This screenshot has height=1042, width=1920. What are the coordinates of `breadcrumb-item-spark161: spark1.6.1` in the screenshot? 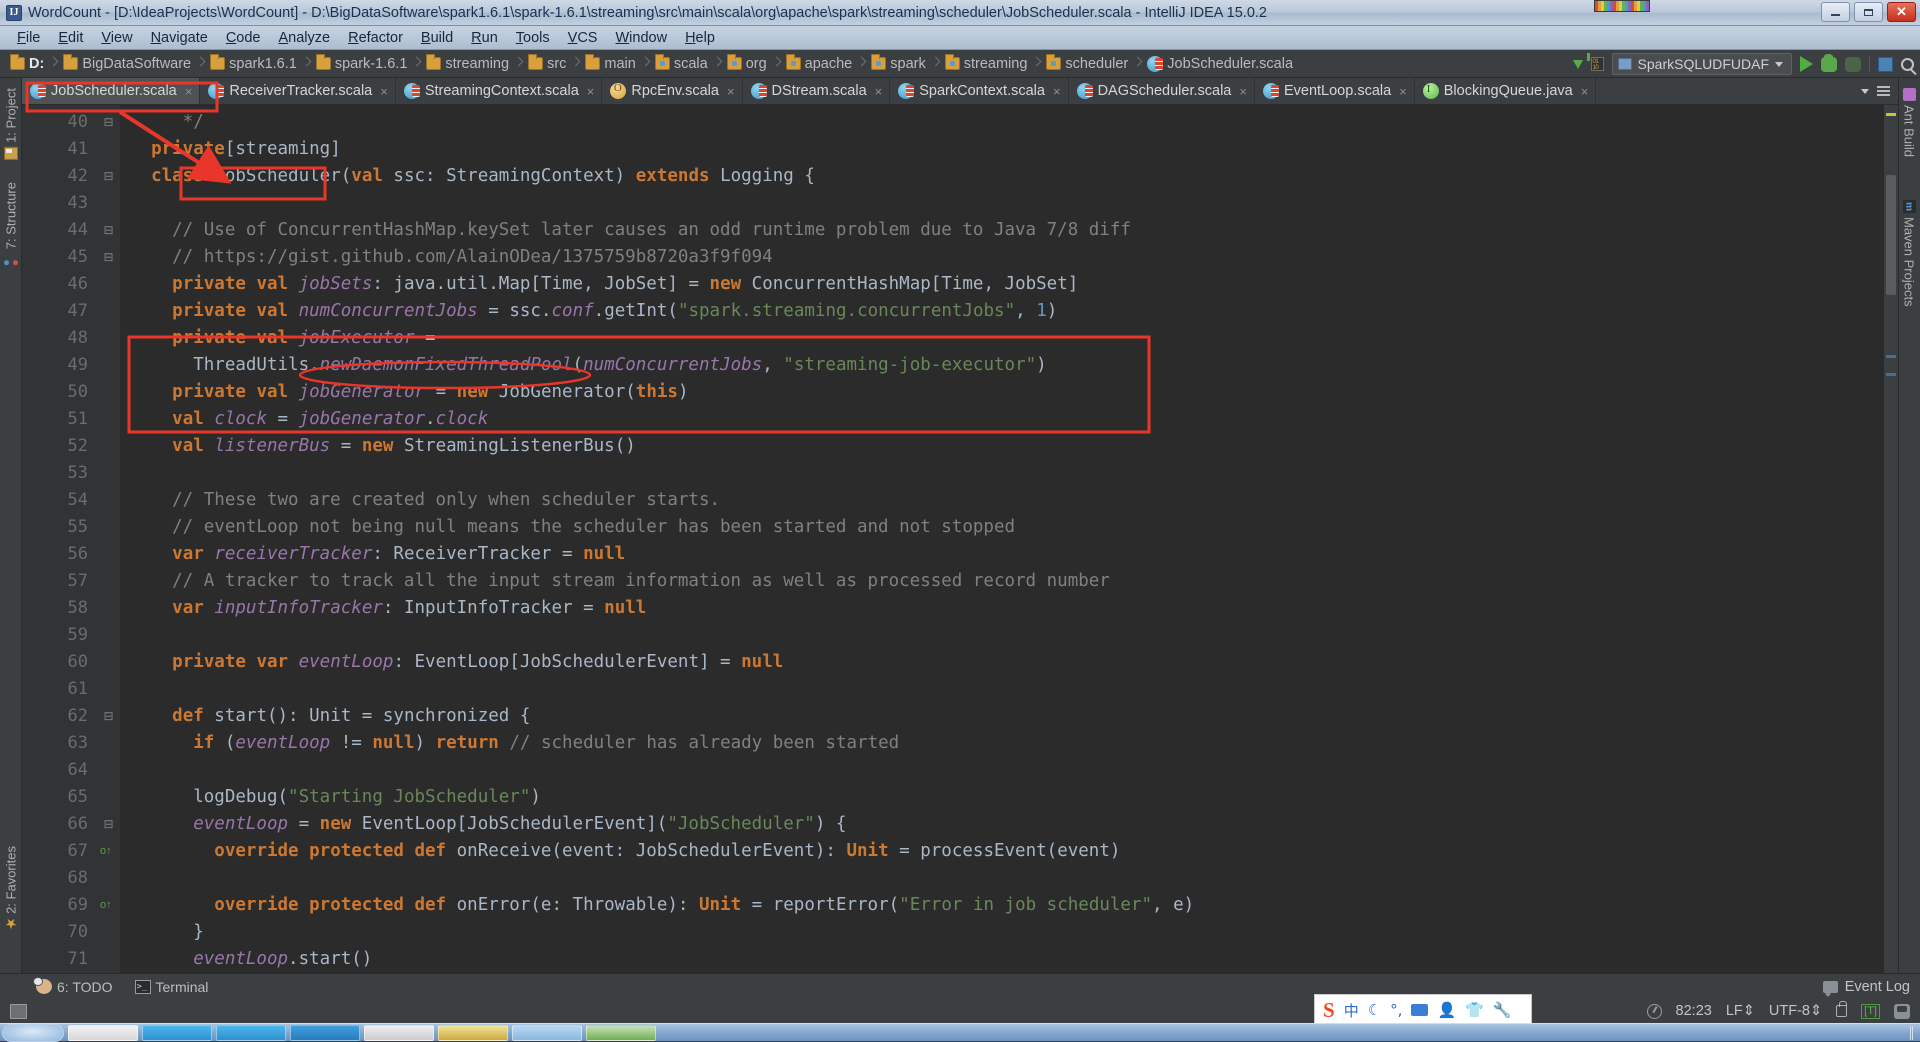 It's located at (253, 64).